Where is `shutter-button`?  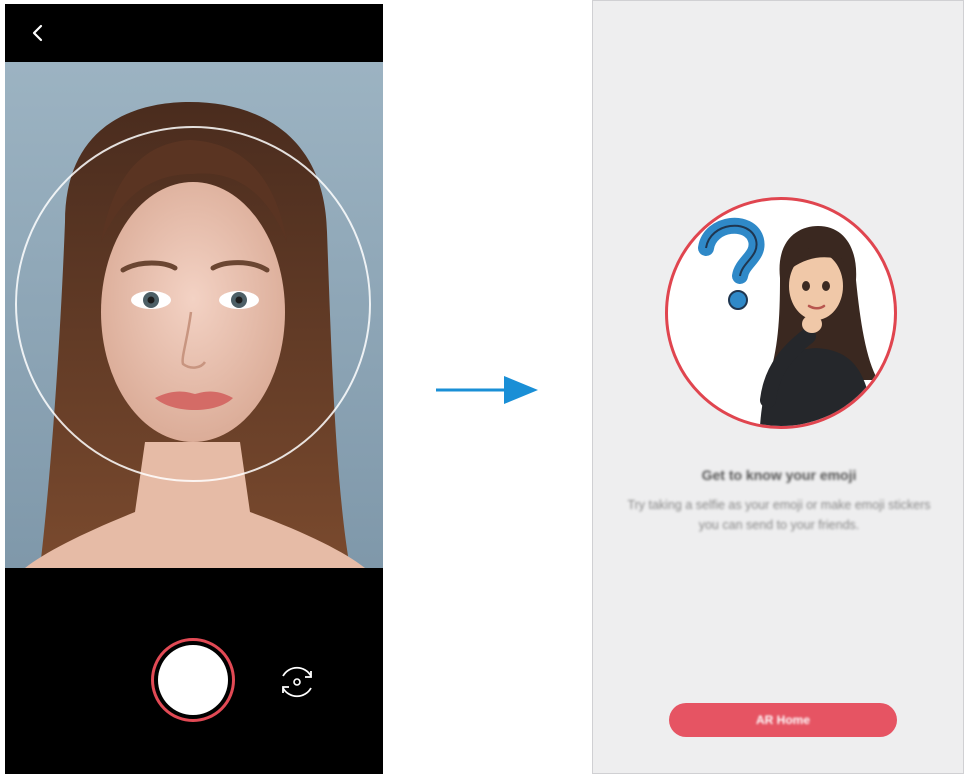
shutter-button is located at coordinates (193, 680).